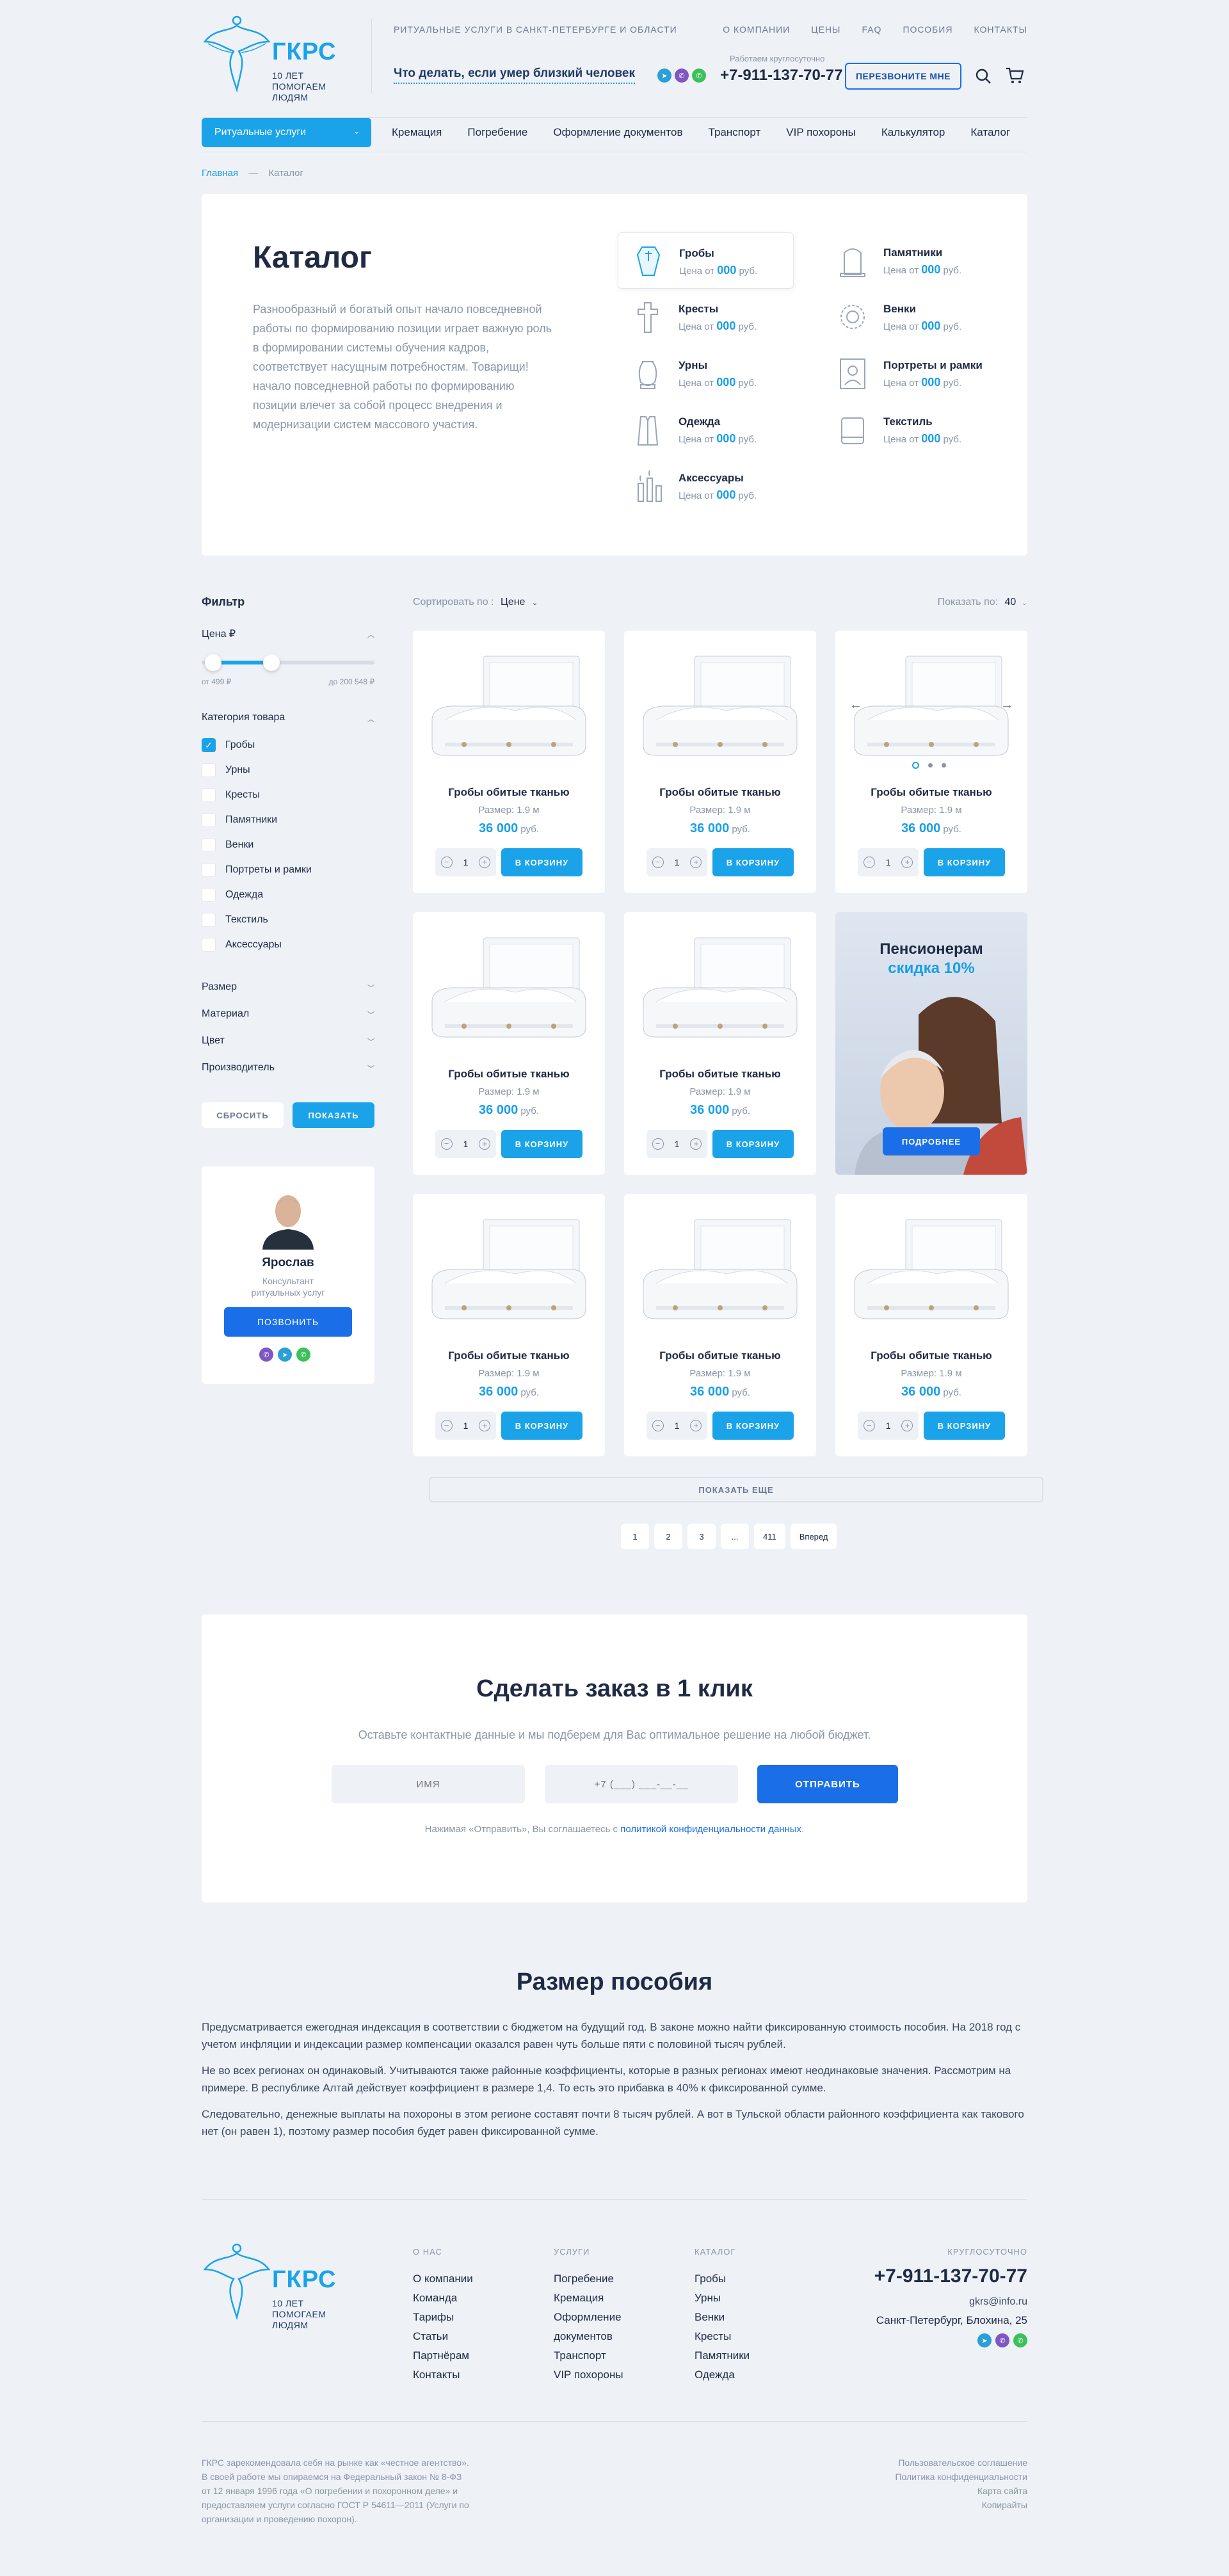 Image resolution: width=1229 pixels, height=2576 pixels. I want to click on footer-phone: +7-911-137-70-77, so click(951, 2276).